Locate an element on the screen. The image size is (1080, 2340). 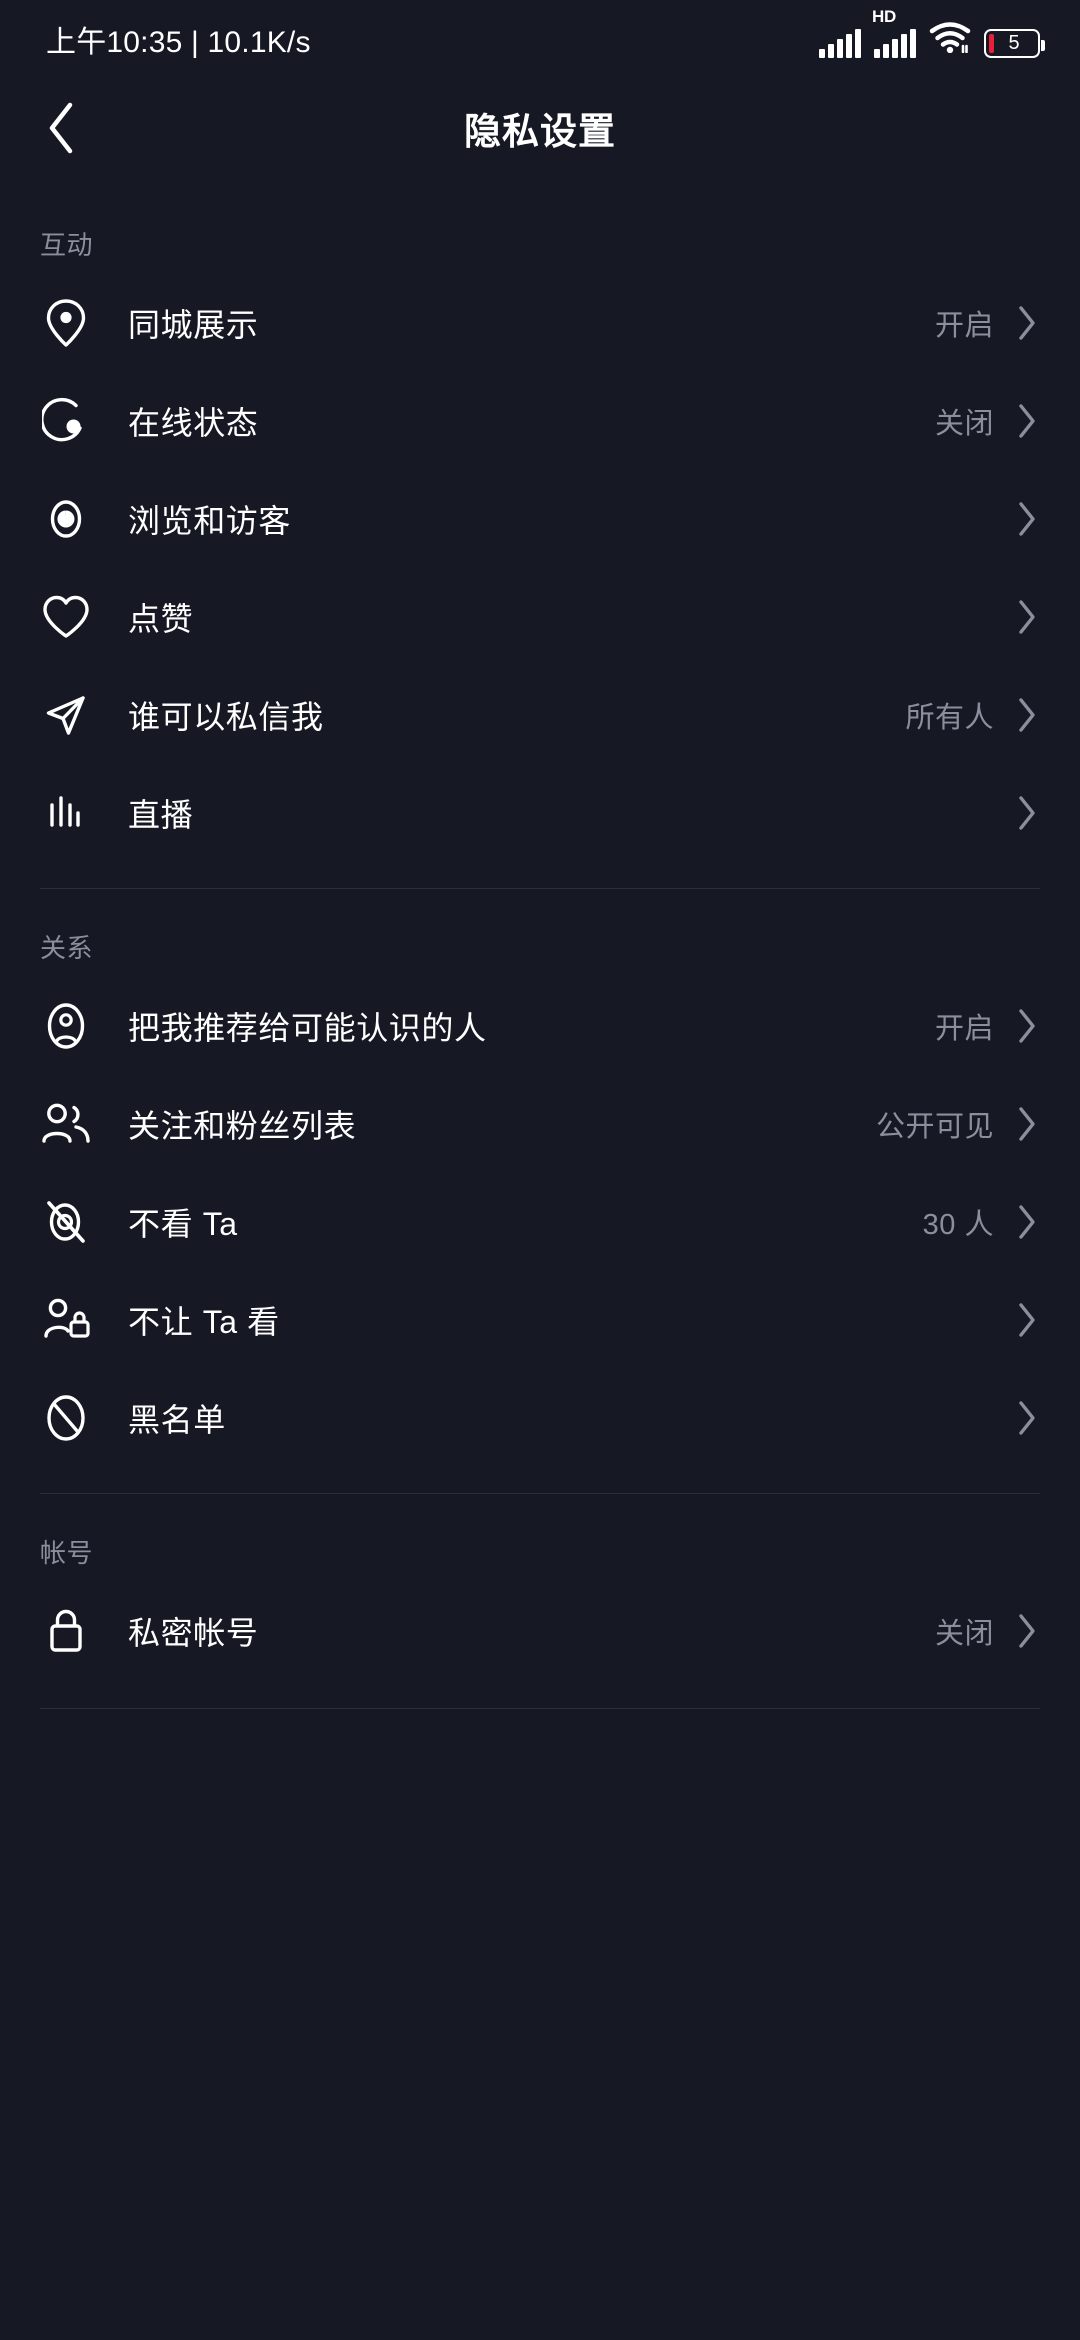
section-header-account: 帐号 is located at coordinates (67, 1553).